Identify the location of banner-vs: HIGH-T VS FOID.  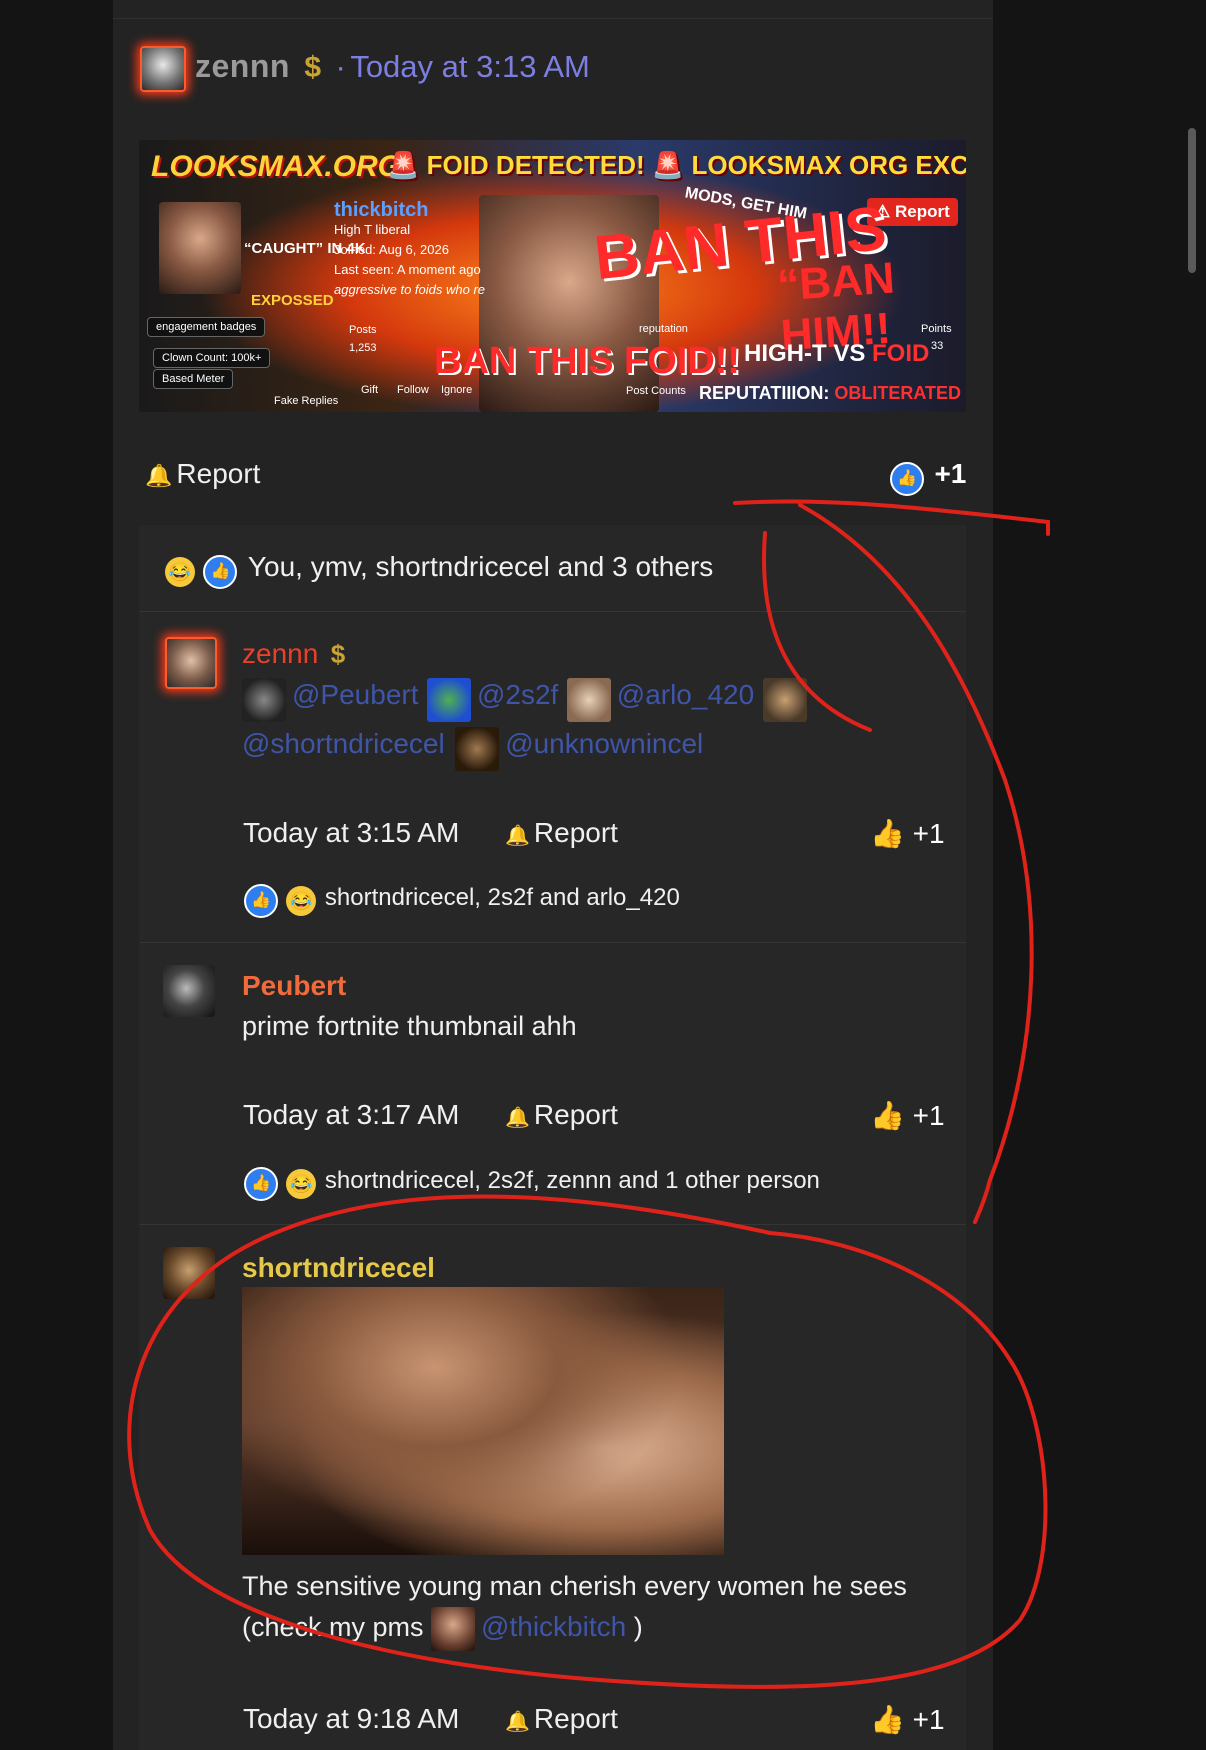
(836, 354).